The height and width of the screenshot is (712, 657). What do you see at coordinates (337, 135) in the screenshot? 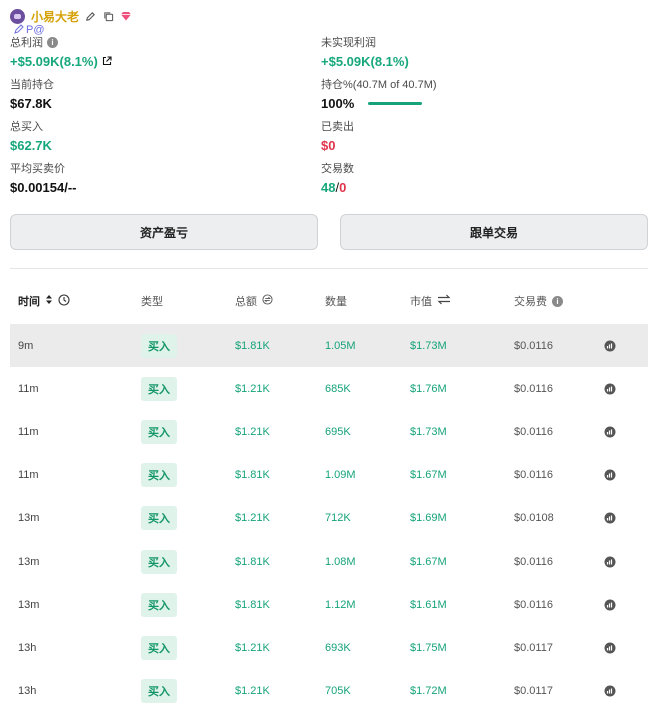
I see `stat-sold: 已卖出 $0` at bounding box center [337, 135].